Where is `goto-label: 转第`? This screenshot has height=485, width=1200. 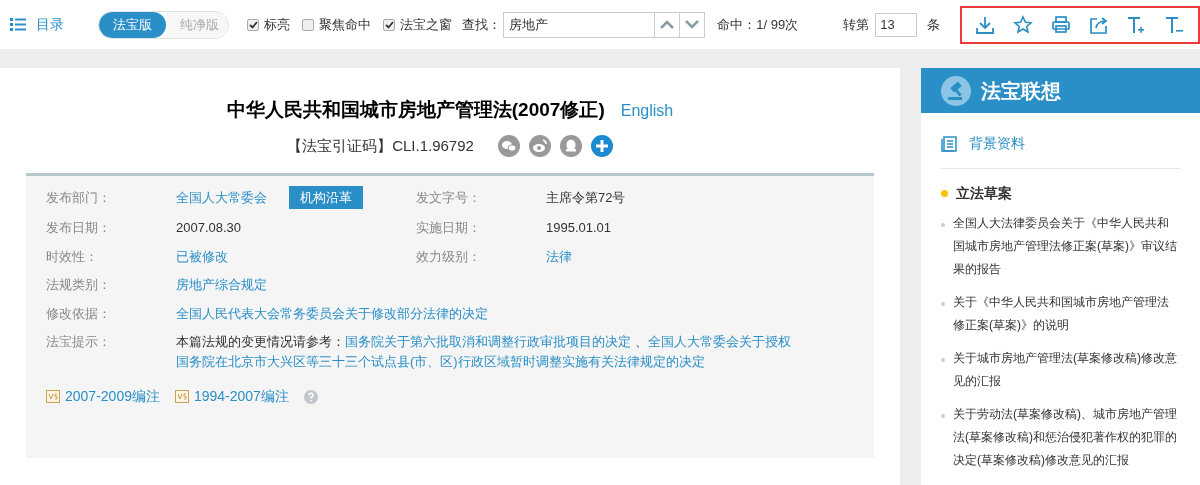 goto-label: 转第 is located at coordinates (856, 24).